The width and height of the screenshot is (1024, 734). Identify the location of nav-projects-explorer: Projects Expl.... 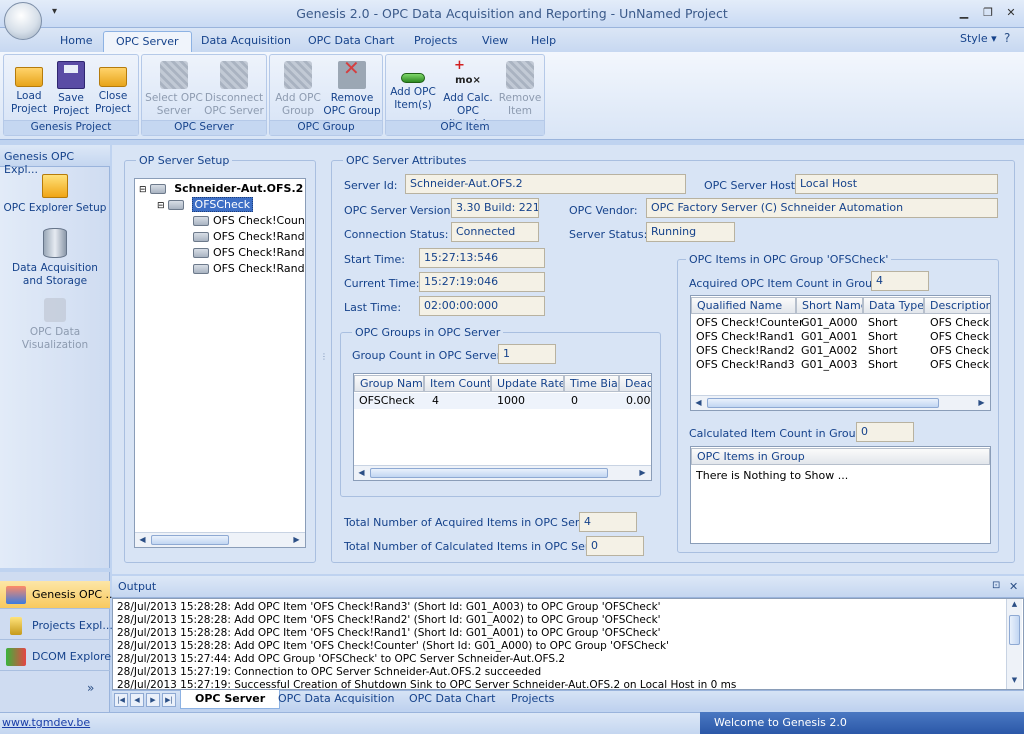
(56, 626).